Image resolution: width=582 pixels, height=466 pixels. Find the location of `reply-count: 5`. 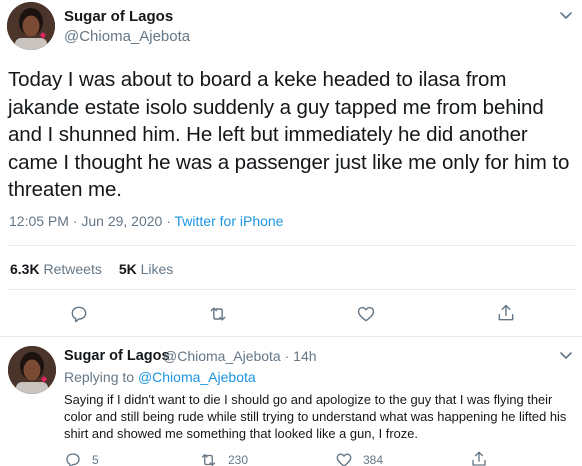

reply-count: 5 is located at coordinates (95, 459).